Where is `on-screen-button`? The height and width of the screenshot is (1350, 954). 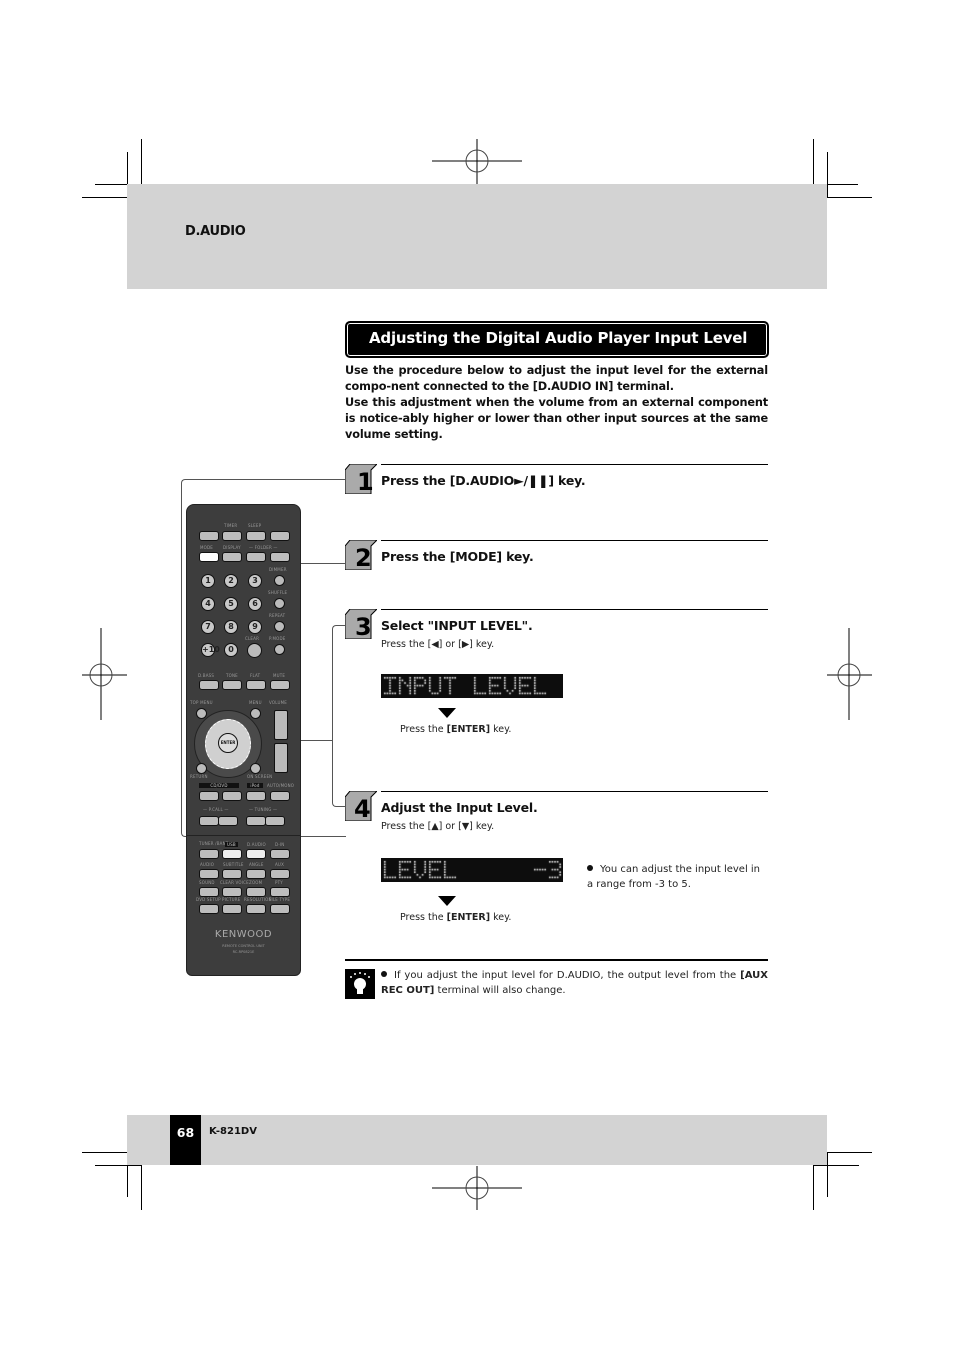
on-screen-button is located at coordinates (255, 768).